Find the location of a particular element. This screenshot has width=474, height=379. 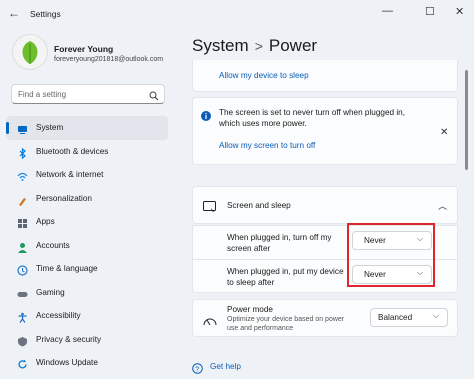

sidebar-item-apps: Apps is located at coordinates (87, 222).